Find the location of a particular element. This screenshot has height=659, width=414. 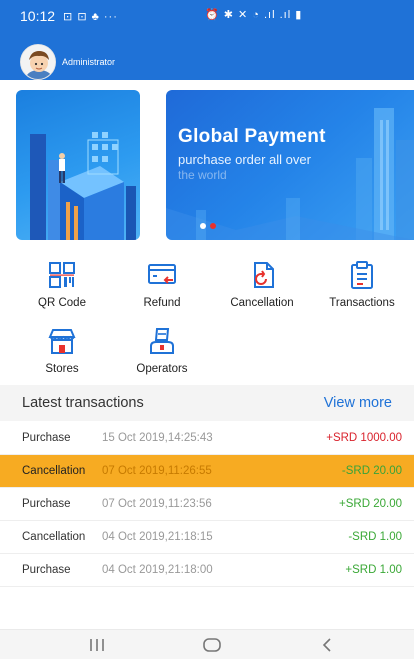

transaction-amount: +SRD 20.00 is located at coordinates (370, 504).